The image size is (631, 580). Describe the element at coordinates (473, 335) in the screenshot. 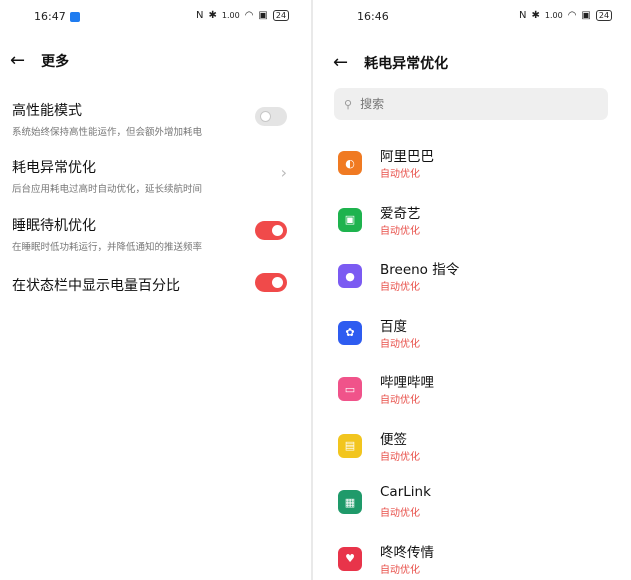

I see `app-list-item: ✿ 百度自动优化` at that location.